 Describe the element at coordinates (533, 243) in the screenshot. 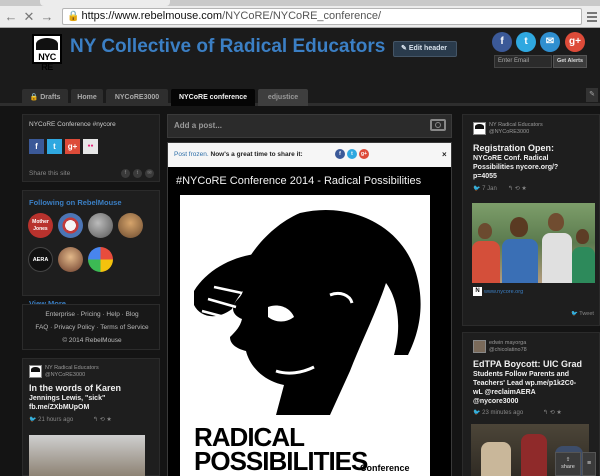

I see `students-photo` at that location.